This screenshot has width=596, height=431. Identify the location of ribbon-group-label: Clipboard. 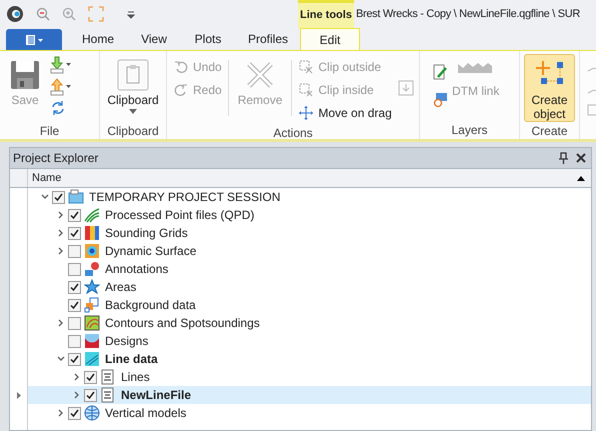
(133, 131).